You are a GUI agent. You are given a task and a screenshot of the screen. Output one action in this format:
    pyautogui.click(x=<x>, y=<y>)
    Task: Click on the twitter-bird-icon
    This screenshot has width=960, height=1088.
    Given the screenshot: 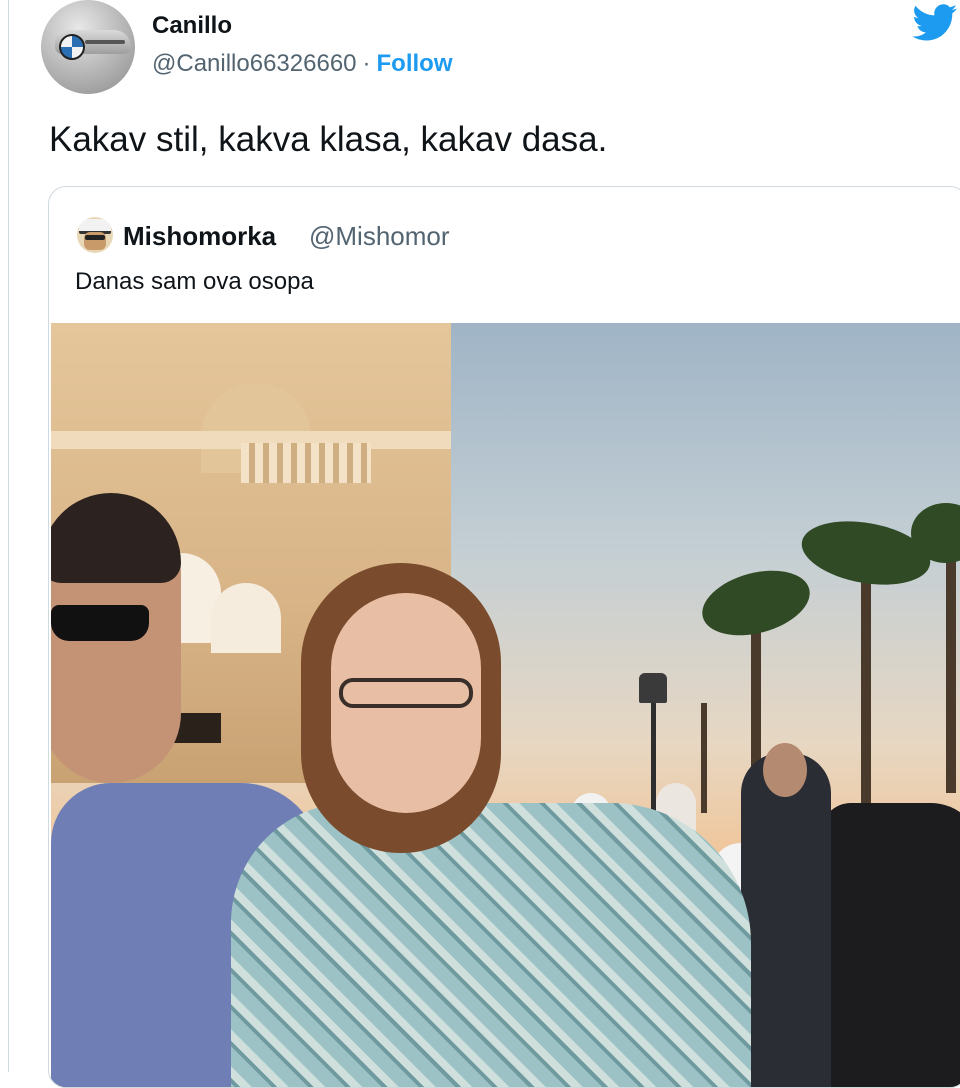 What is the action you would take?
    pyautogui.click(x=935, y=23)
    